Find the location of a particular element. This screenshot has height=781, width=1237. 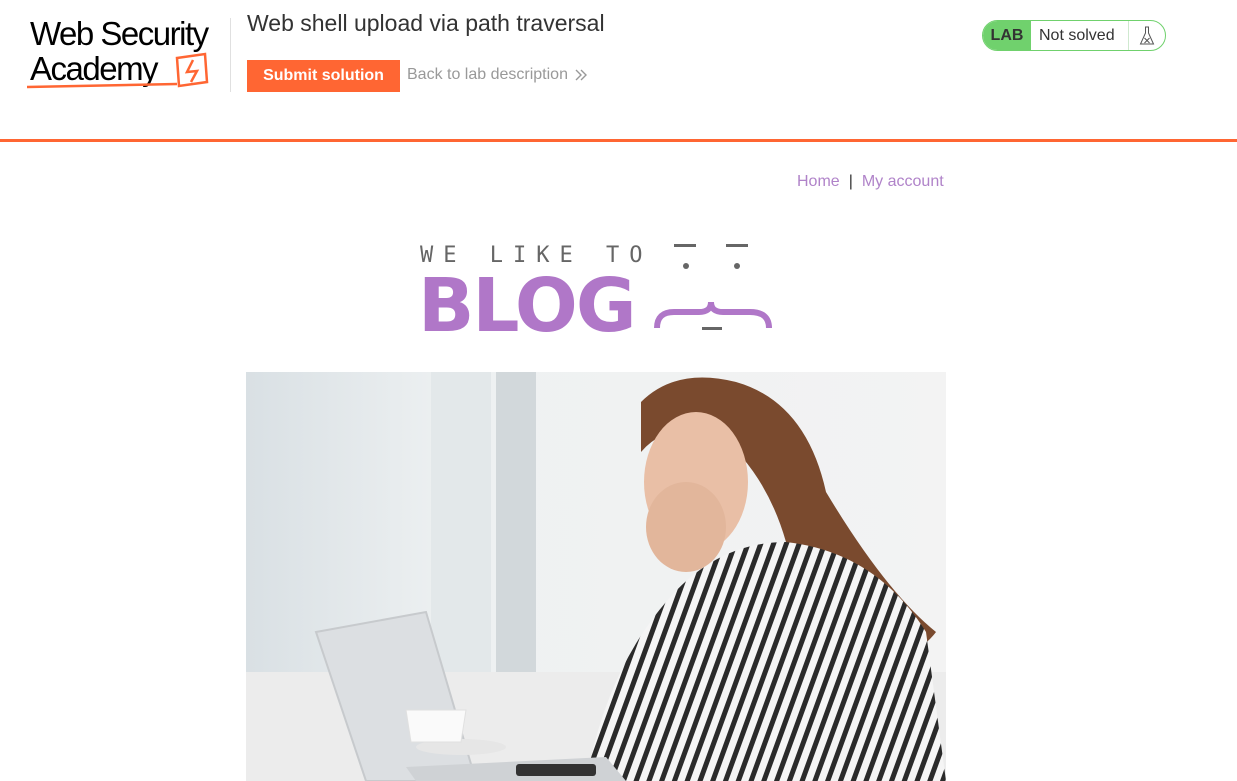

logo-bolt-icon is located at coordinates (118, 70).